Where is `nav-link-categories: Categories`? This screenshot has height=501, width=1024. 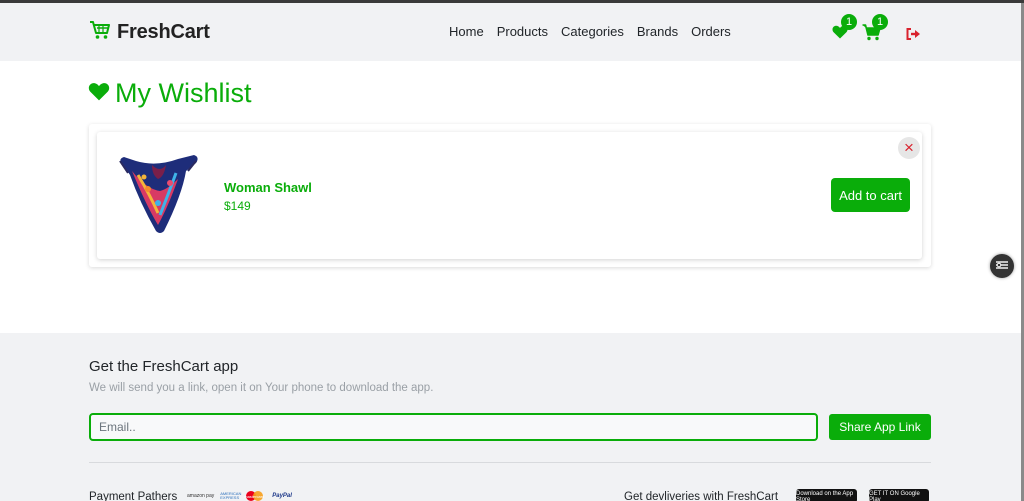
nav-link-categories: Categories is located at coordinates (592, 31).